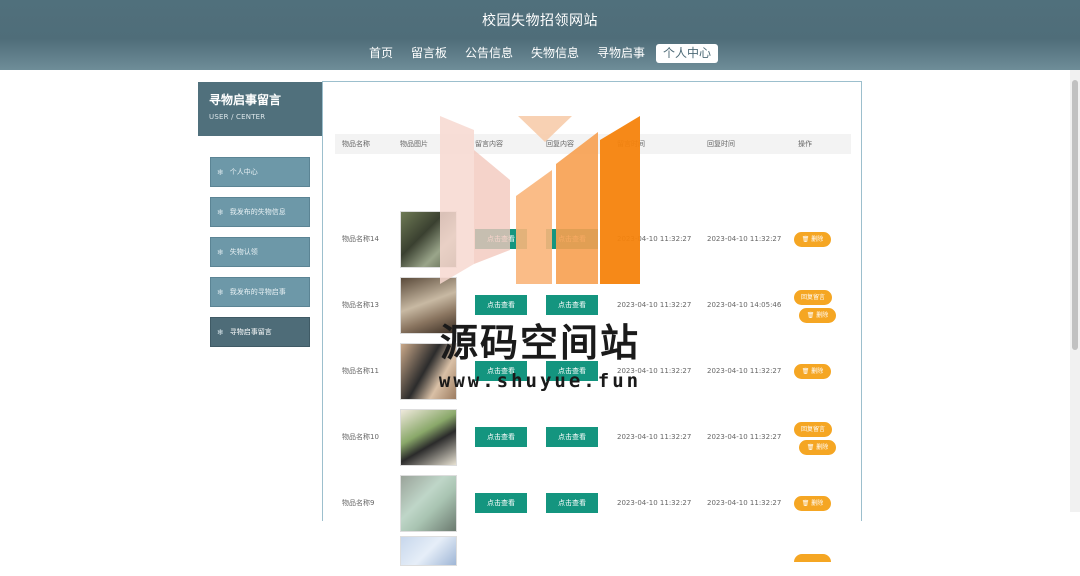 The width and height of the screenshot is (1080, 576). What do you see at coordinates (260, 172) in the screenshot?
I see `sidebar-item-user-center: ❄ 个人中心` at bounding box center [260, 172].